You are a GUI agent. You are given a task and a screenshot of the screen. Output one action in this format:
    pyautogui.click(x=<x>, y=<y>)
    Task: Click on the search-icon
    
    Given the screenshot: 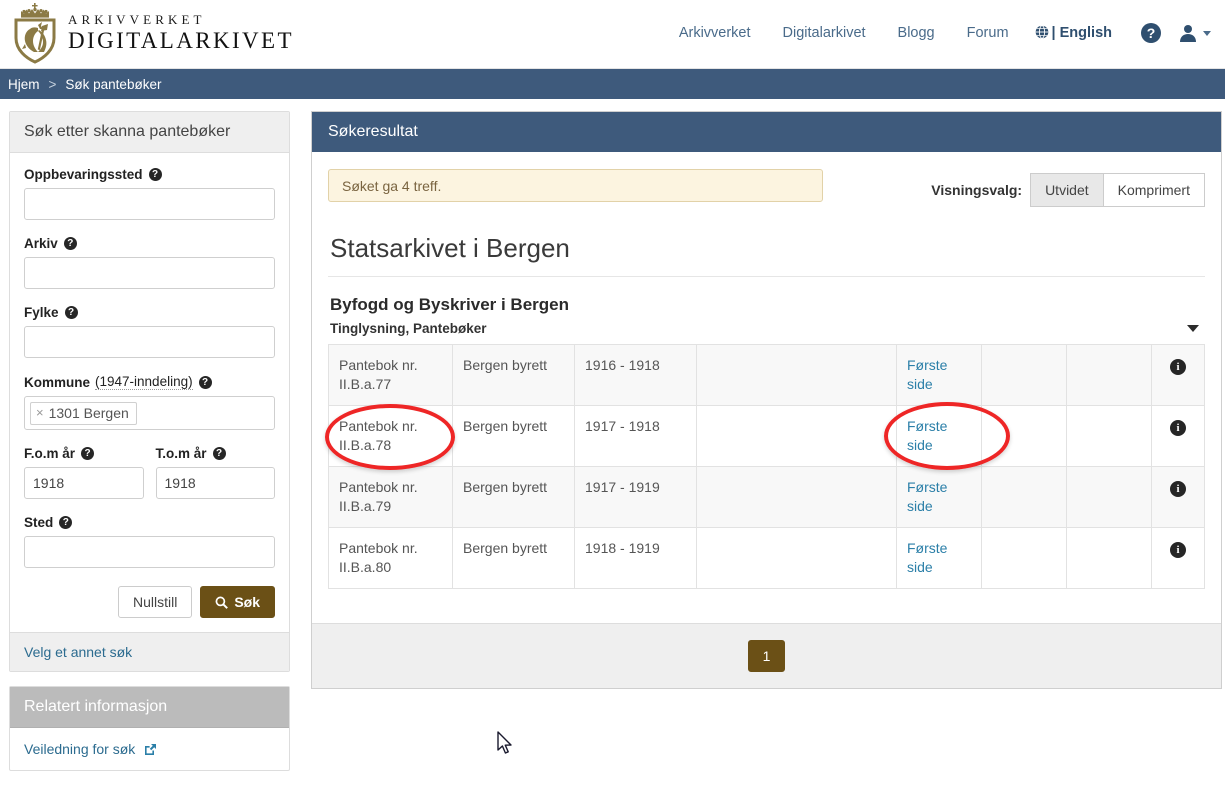 What is the action you would take?
    pyautogui.click(x=222, y=602)
    